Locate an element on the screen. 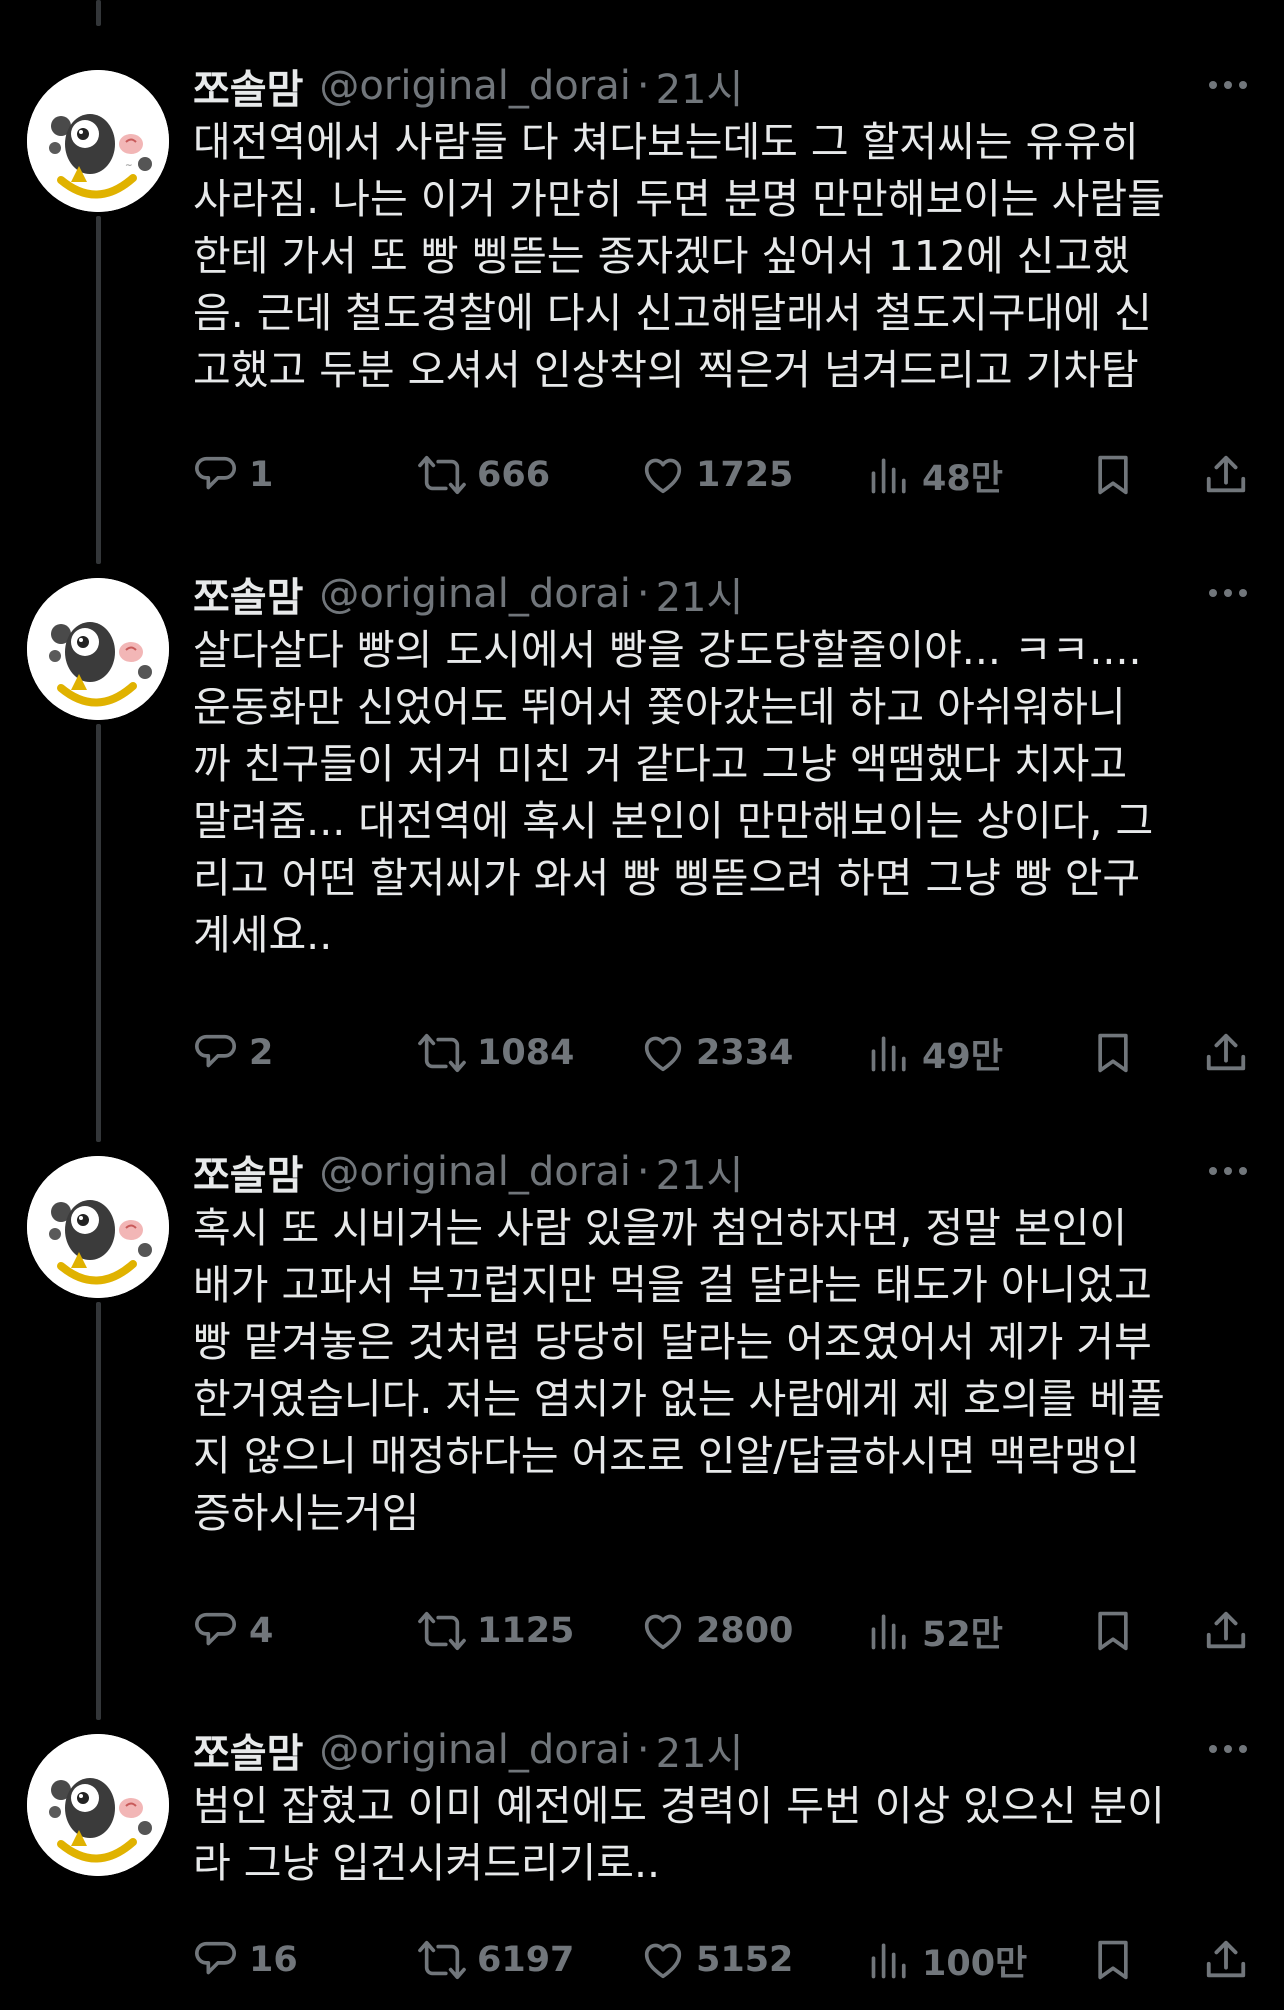  avatar-illustration is located at coordinates (98, 649).